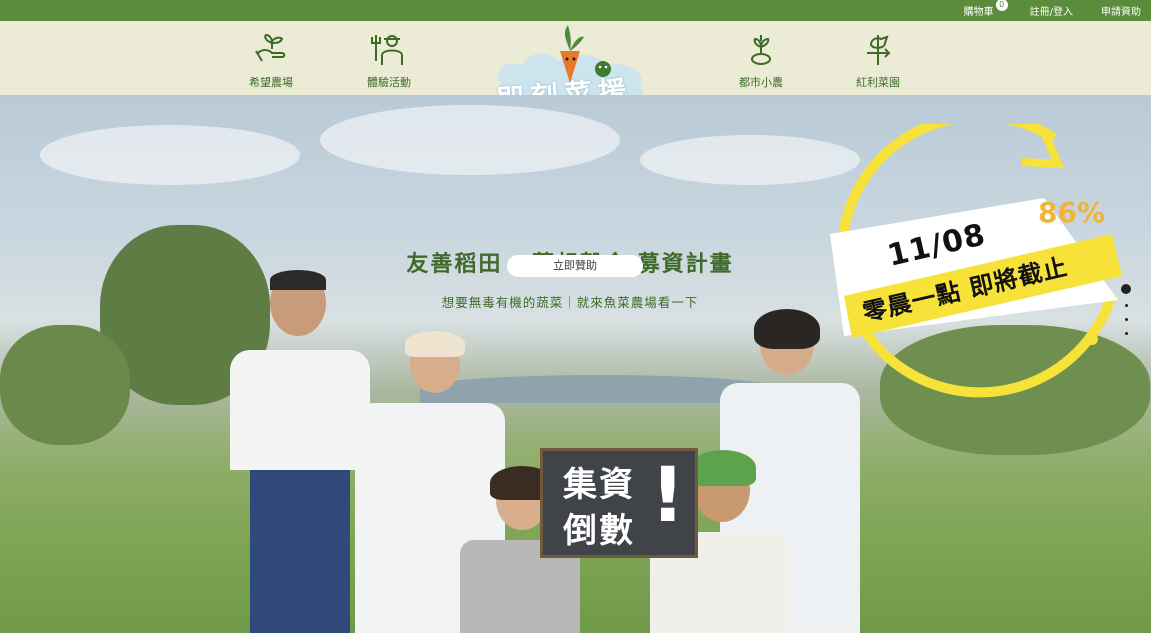 The image size is (1151, 633). Describe the element at coordinates (575, 266) in the screenshot. I see `sponsor-button: 立即贊助` at that location.